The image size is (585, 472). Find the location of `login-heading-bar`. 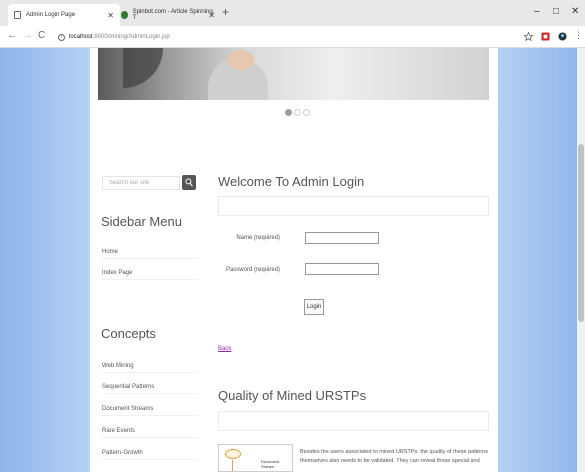

login-heading-bar is located at coordinates (353, 206).